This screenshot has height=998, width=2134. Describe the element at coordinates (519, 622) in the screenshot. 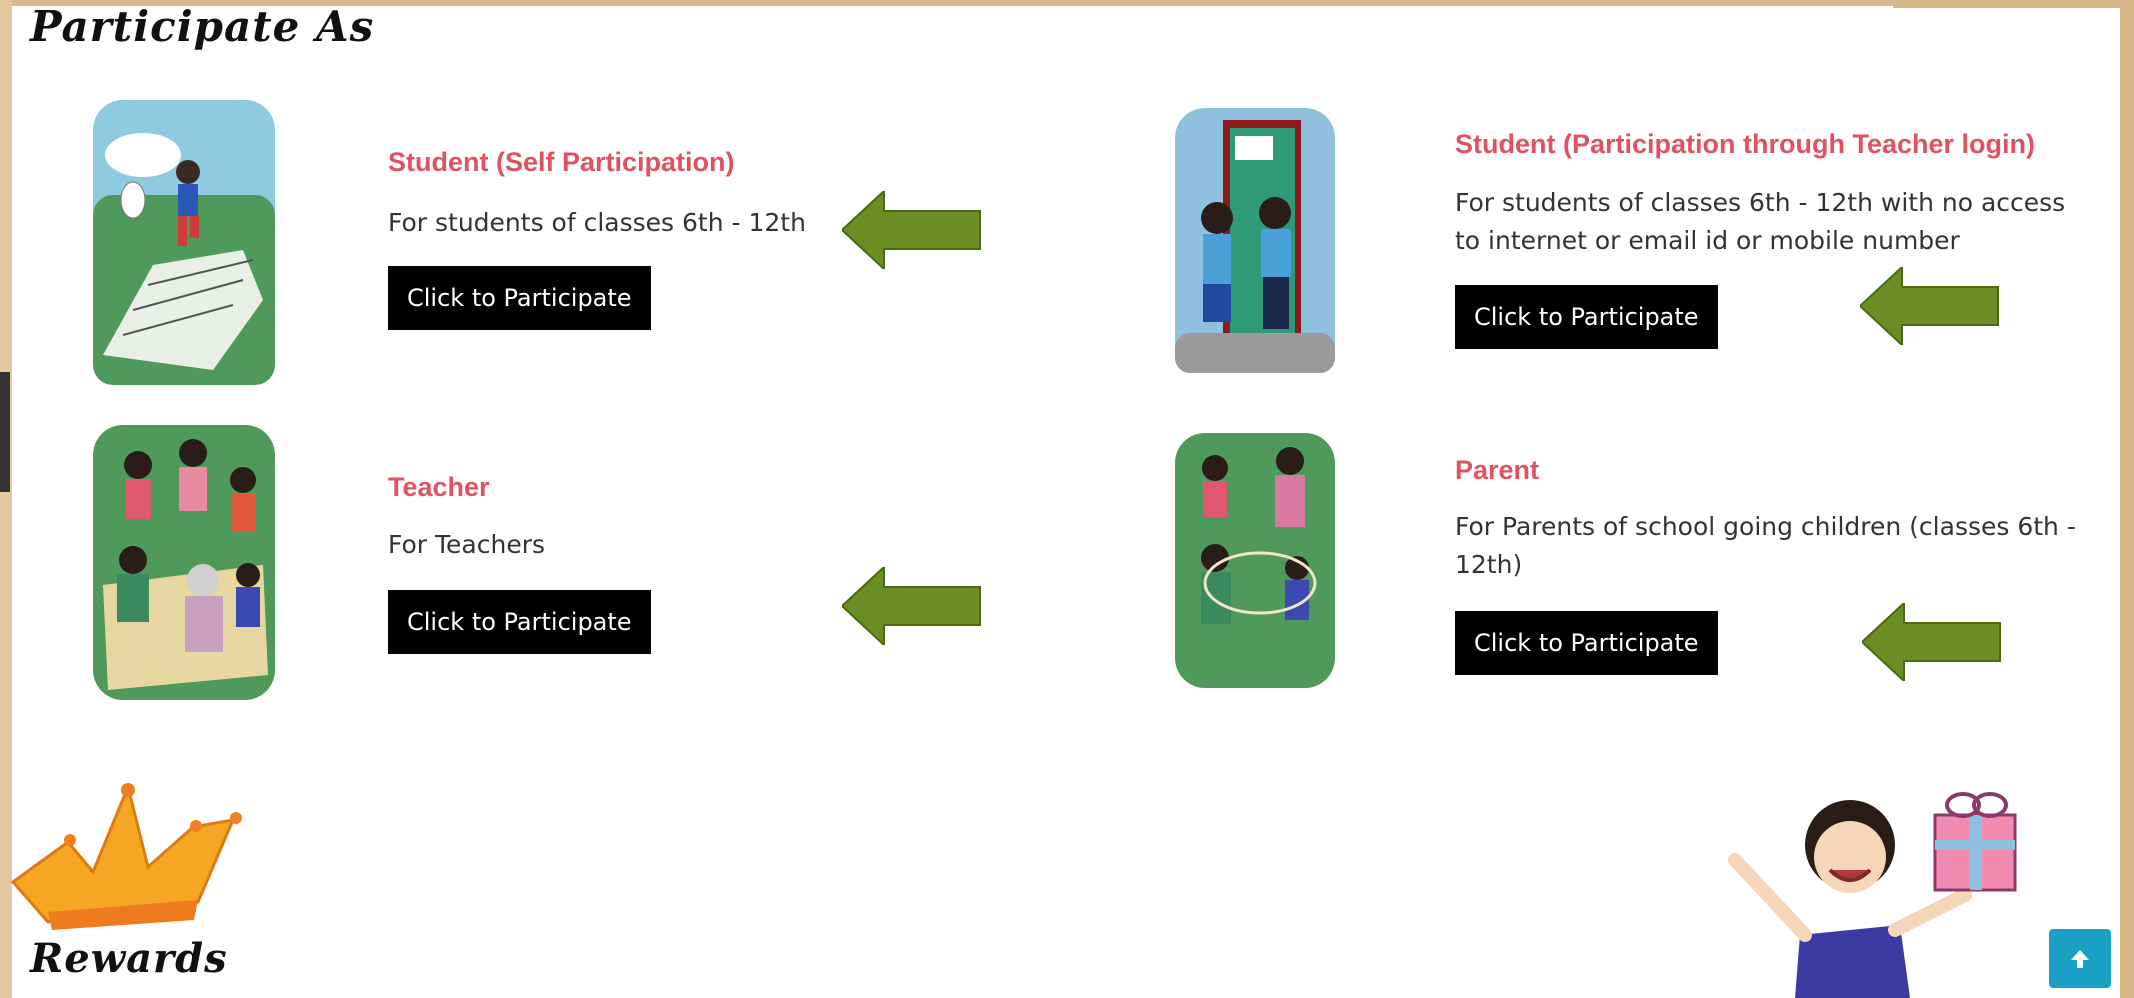

I see `participate-button-teacher: Click to Participate` at that location.